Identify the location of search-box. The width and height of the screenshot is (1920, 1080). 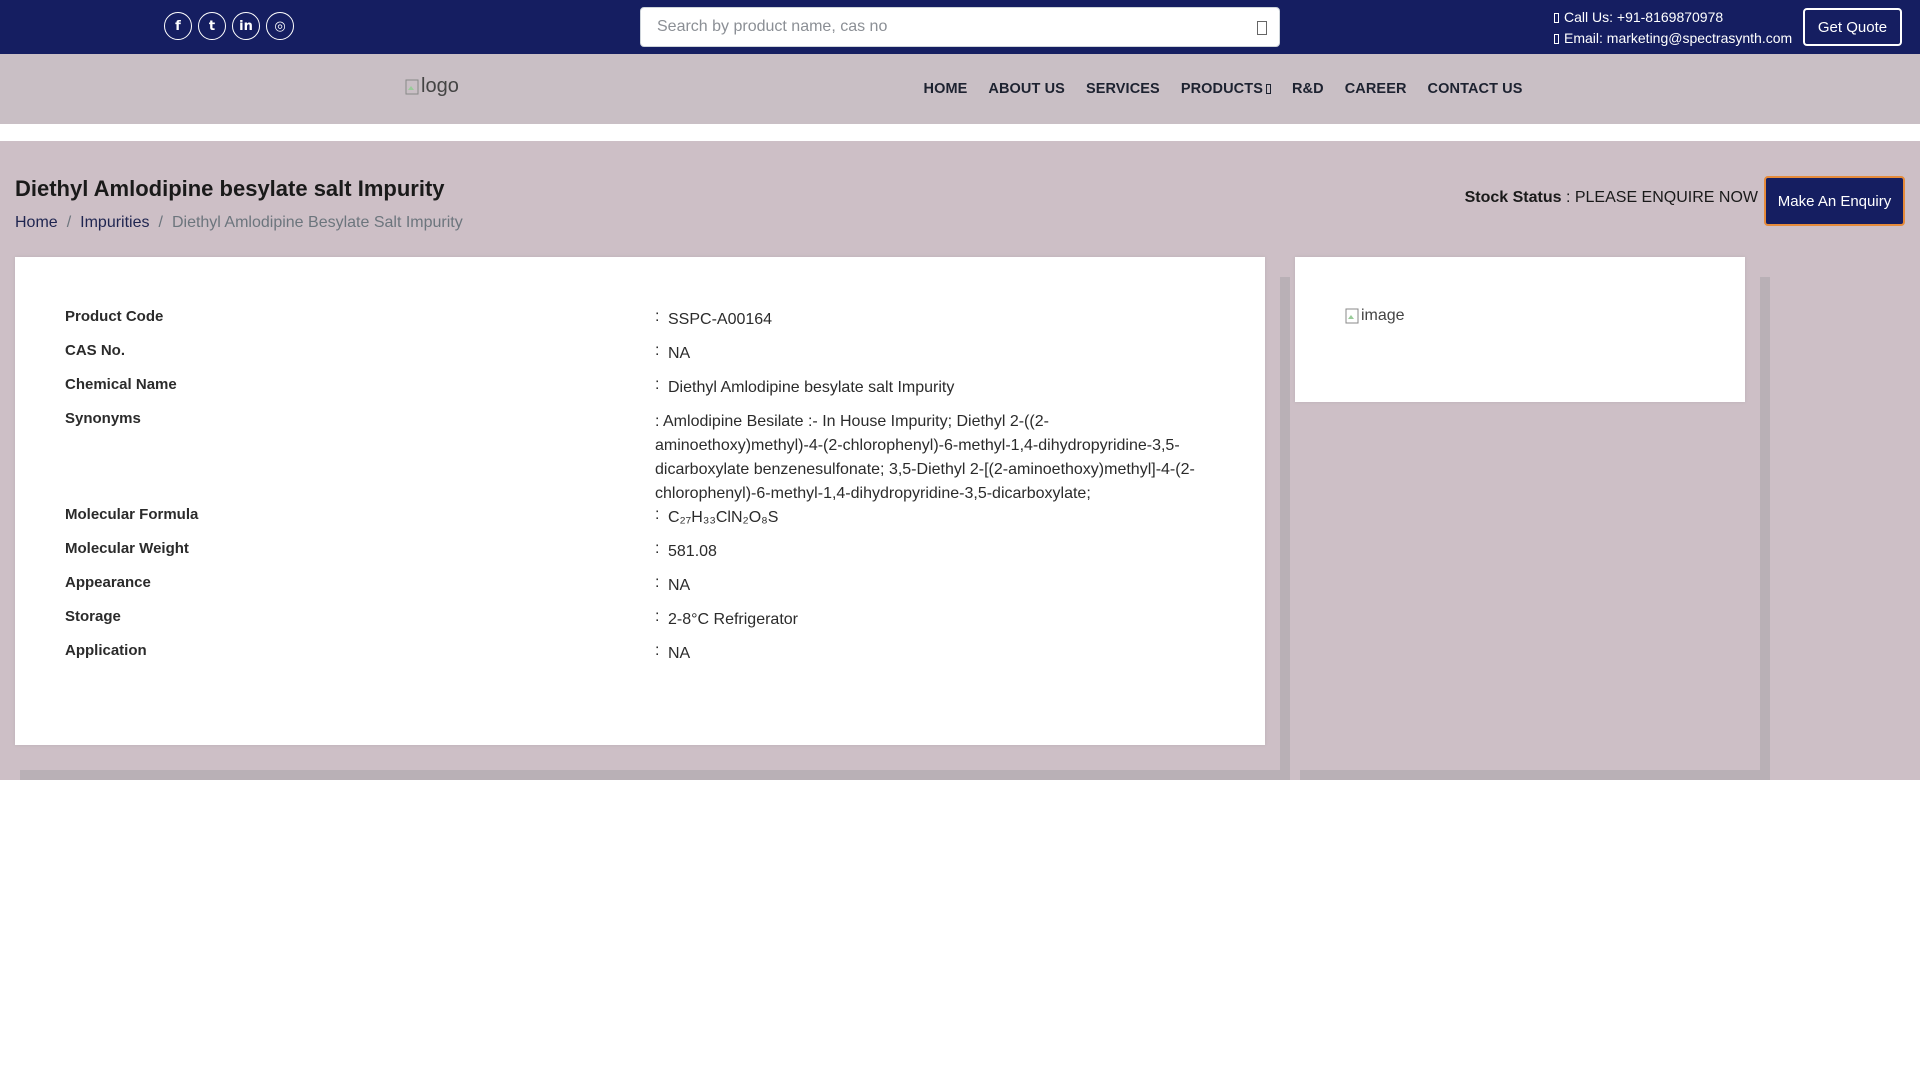
(960, 27).